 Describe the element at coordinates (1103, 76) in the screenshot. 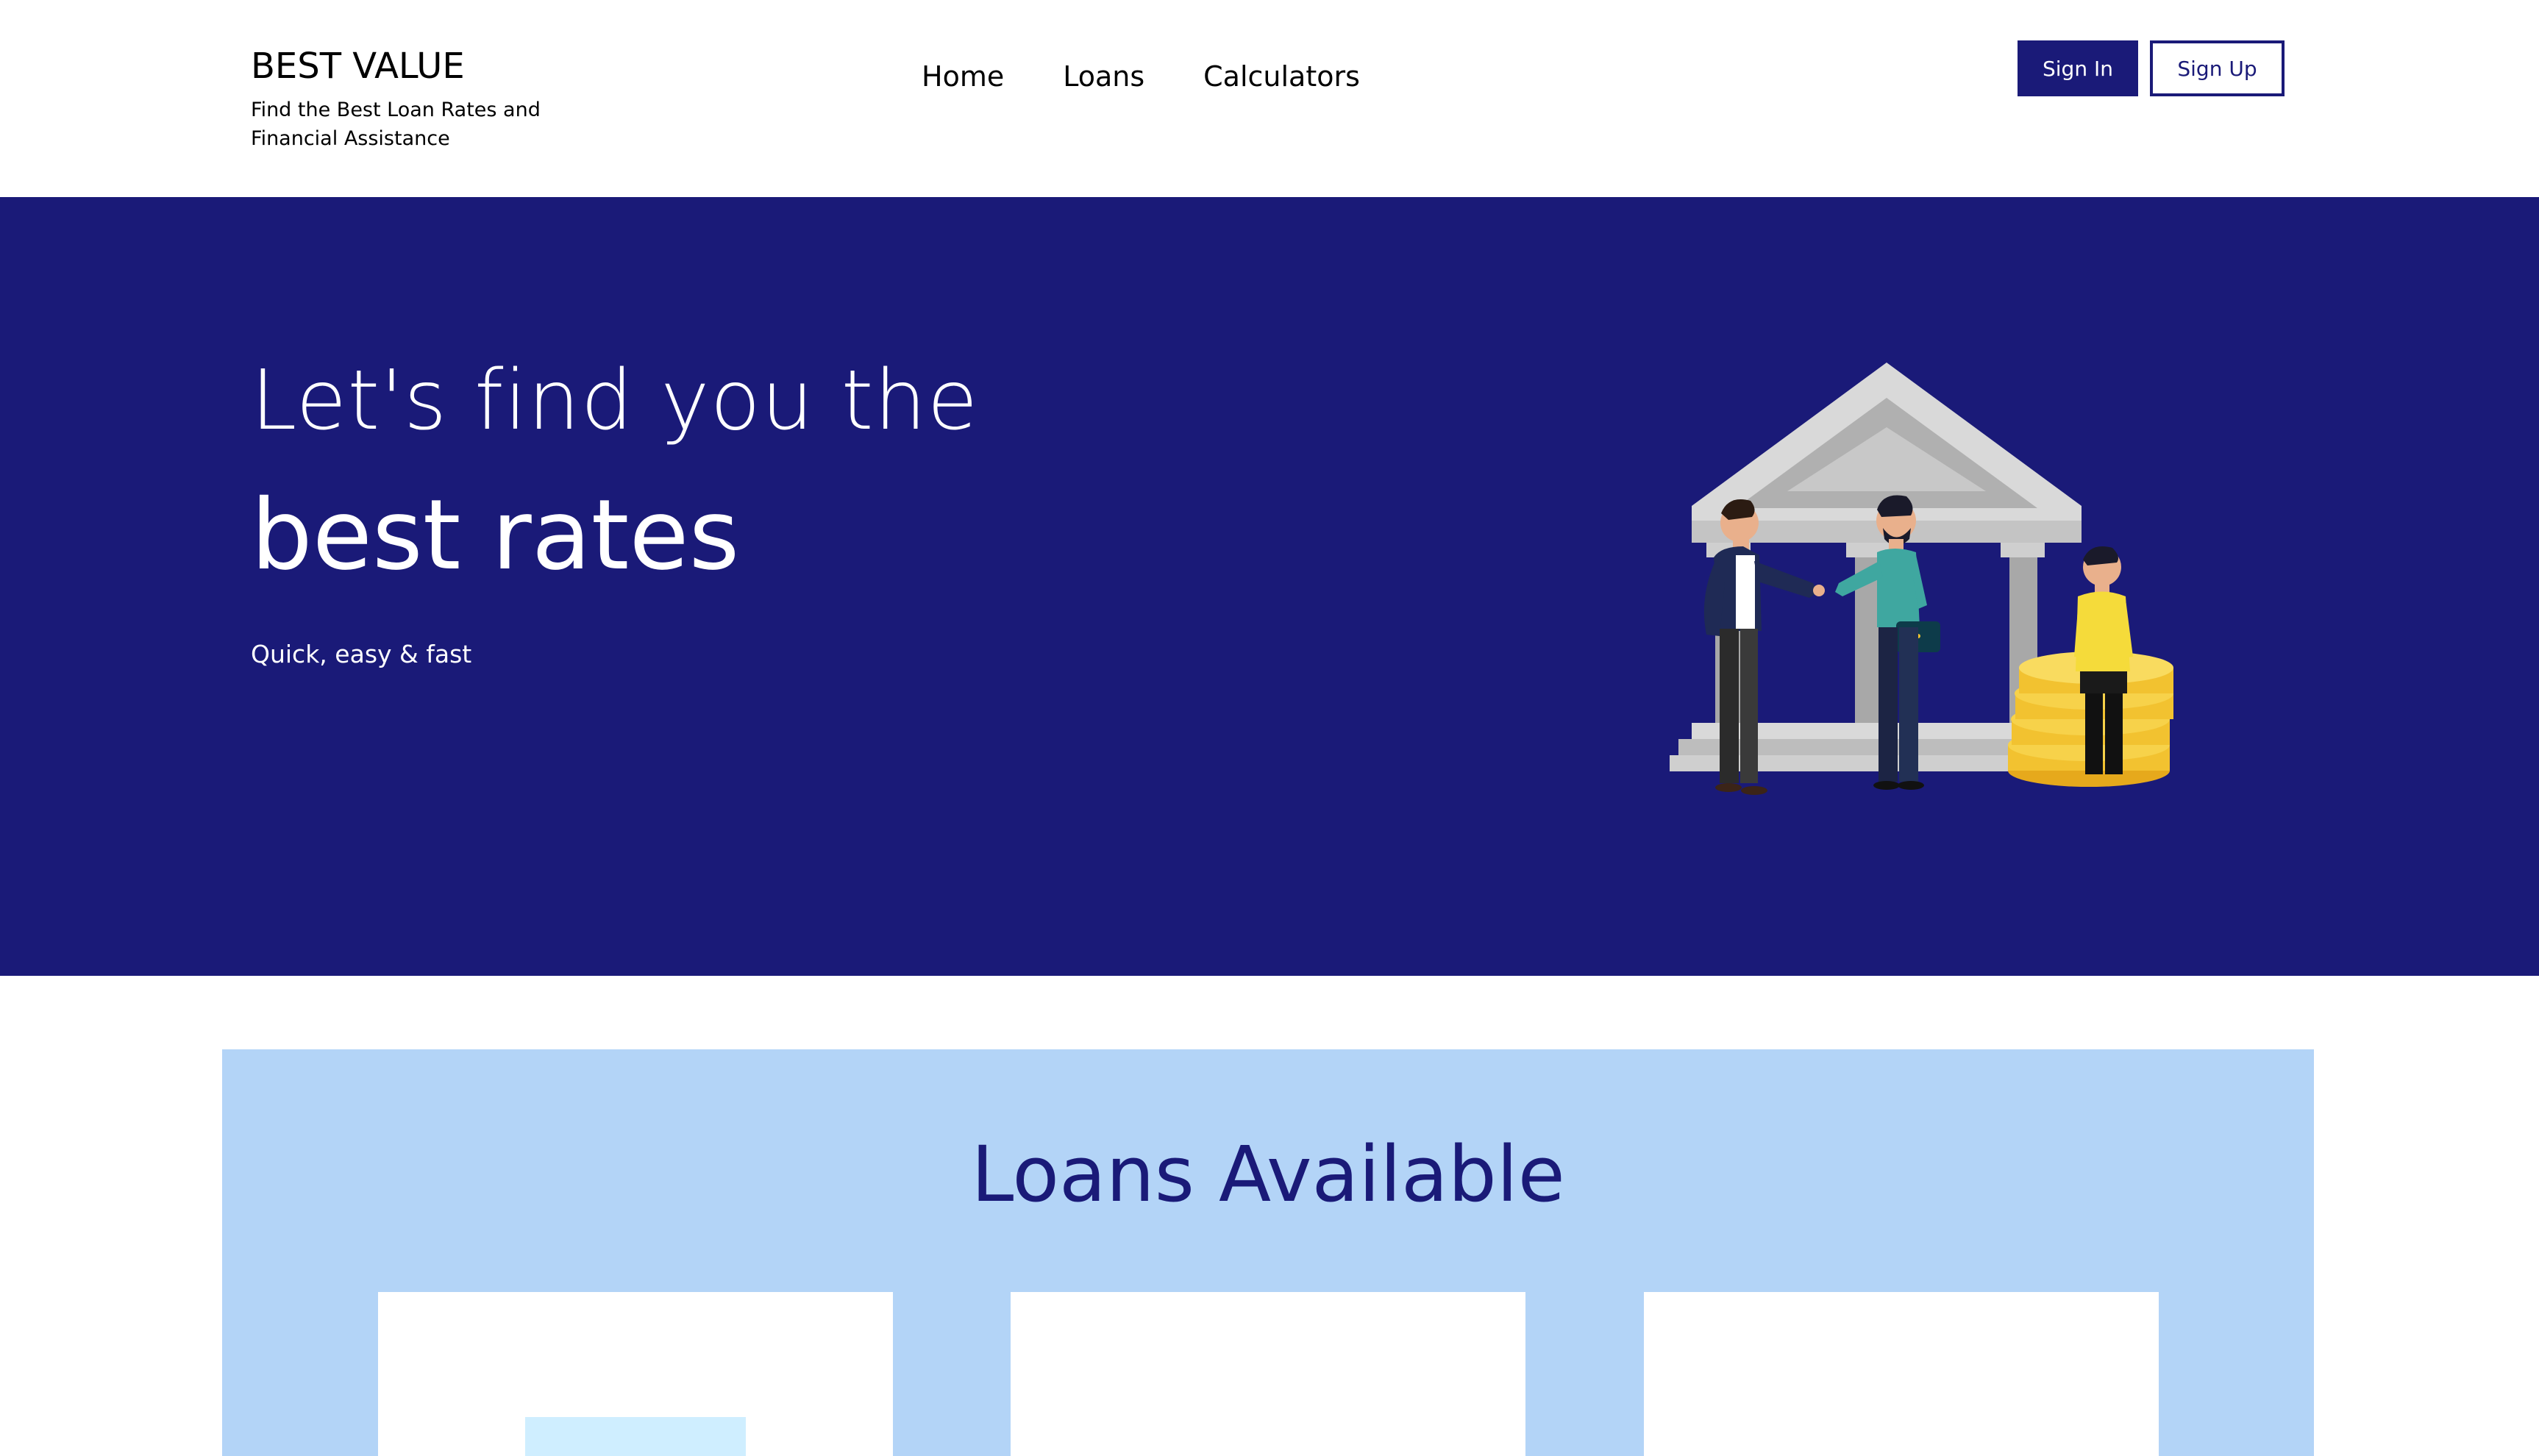

I see `nav-loans: Loans` at that location.